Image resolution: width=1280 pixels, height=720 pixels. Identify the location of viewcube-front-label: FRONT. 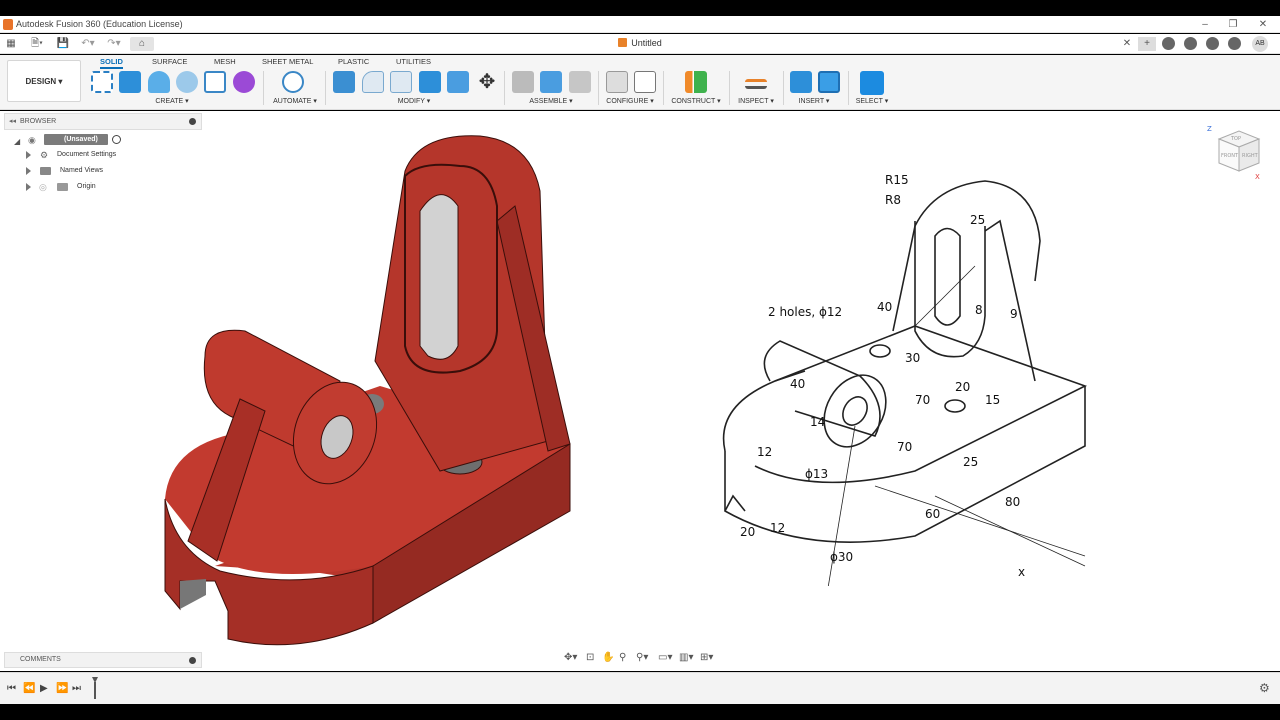
(1230, 156).